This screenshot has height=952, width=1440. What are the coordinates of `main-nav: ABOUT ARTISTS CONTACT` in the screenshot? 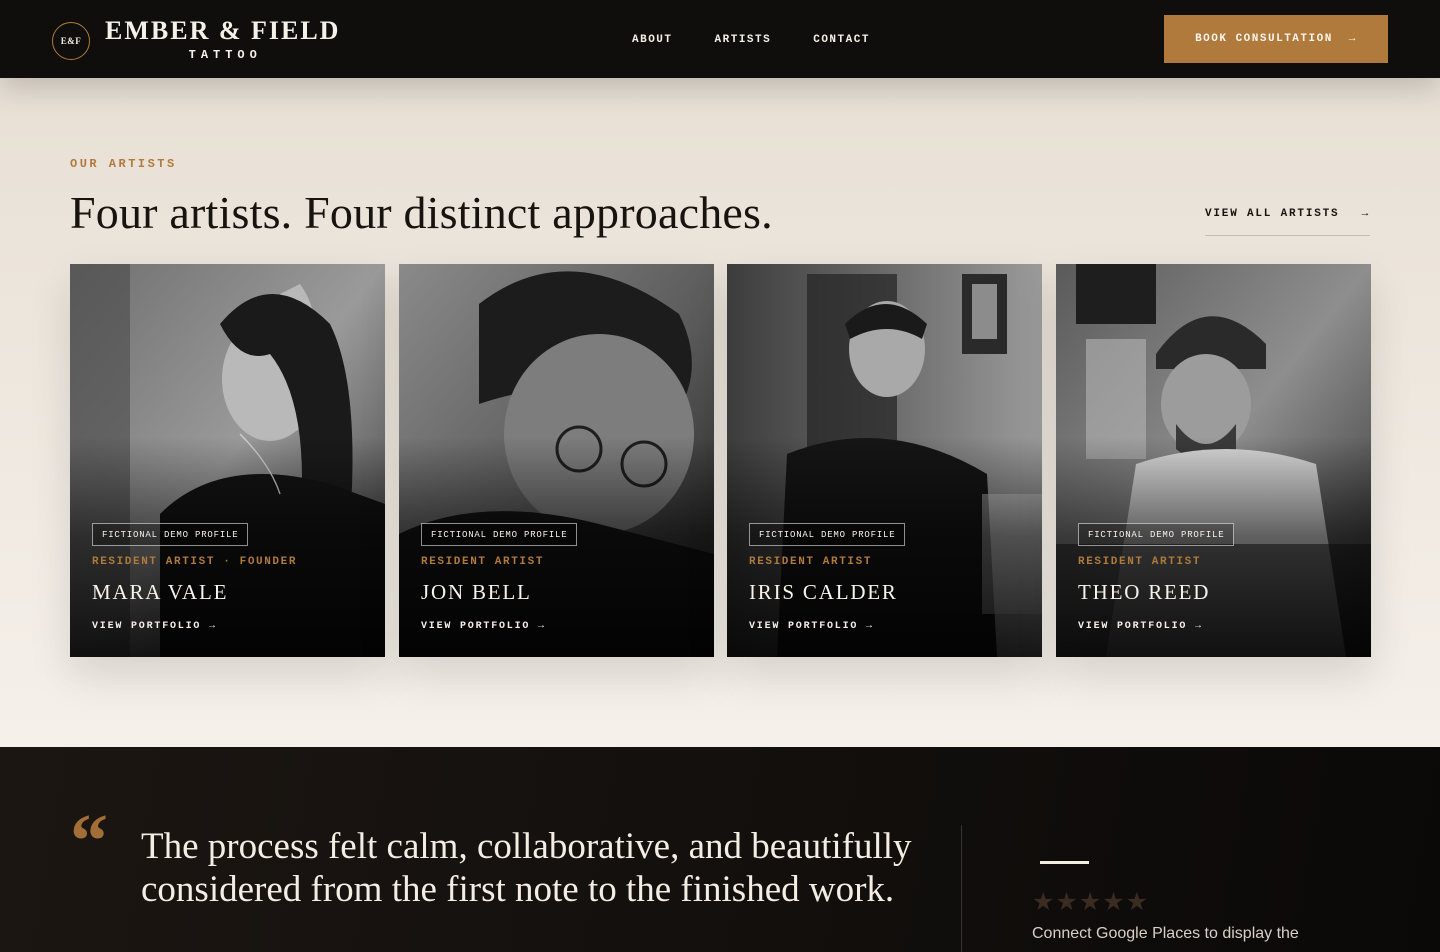 It's located at (751, 40).